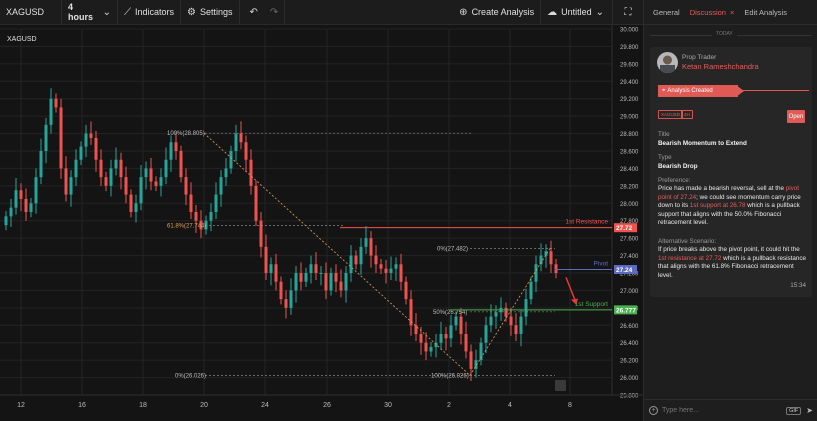 The width and height of the screenshot is (817, 421). What do you see at coordinates (186, 227) in the screenshot?
I see `fib-label: 61.8%(27.744)` at bounding box center [186, 227].